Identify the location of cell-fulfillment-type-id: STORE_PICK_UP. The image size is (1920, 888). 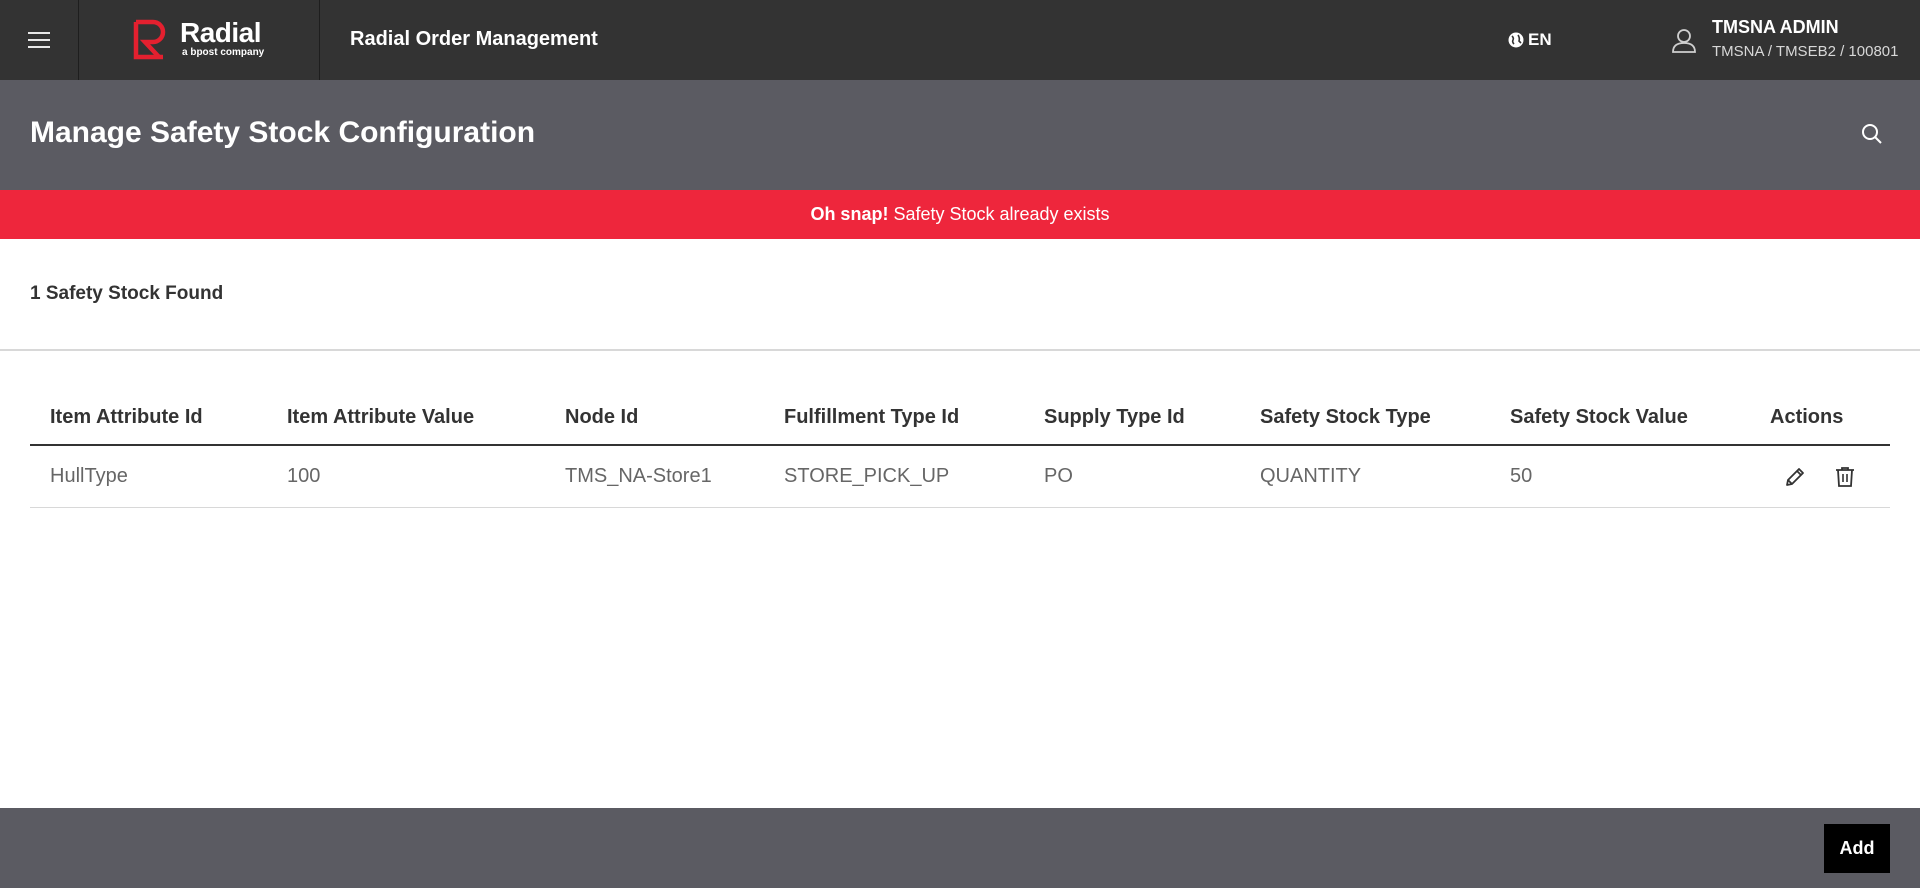
(867, 476).